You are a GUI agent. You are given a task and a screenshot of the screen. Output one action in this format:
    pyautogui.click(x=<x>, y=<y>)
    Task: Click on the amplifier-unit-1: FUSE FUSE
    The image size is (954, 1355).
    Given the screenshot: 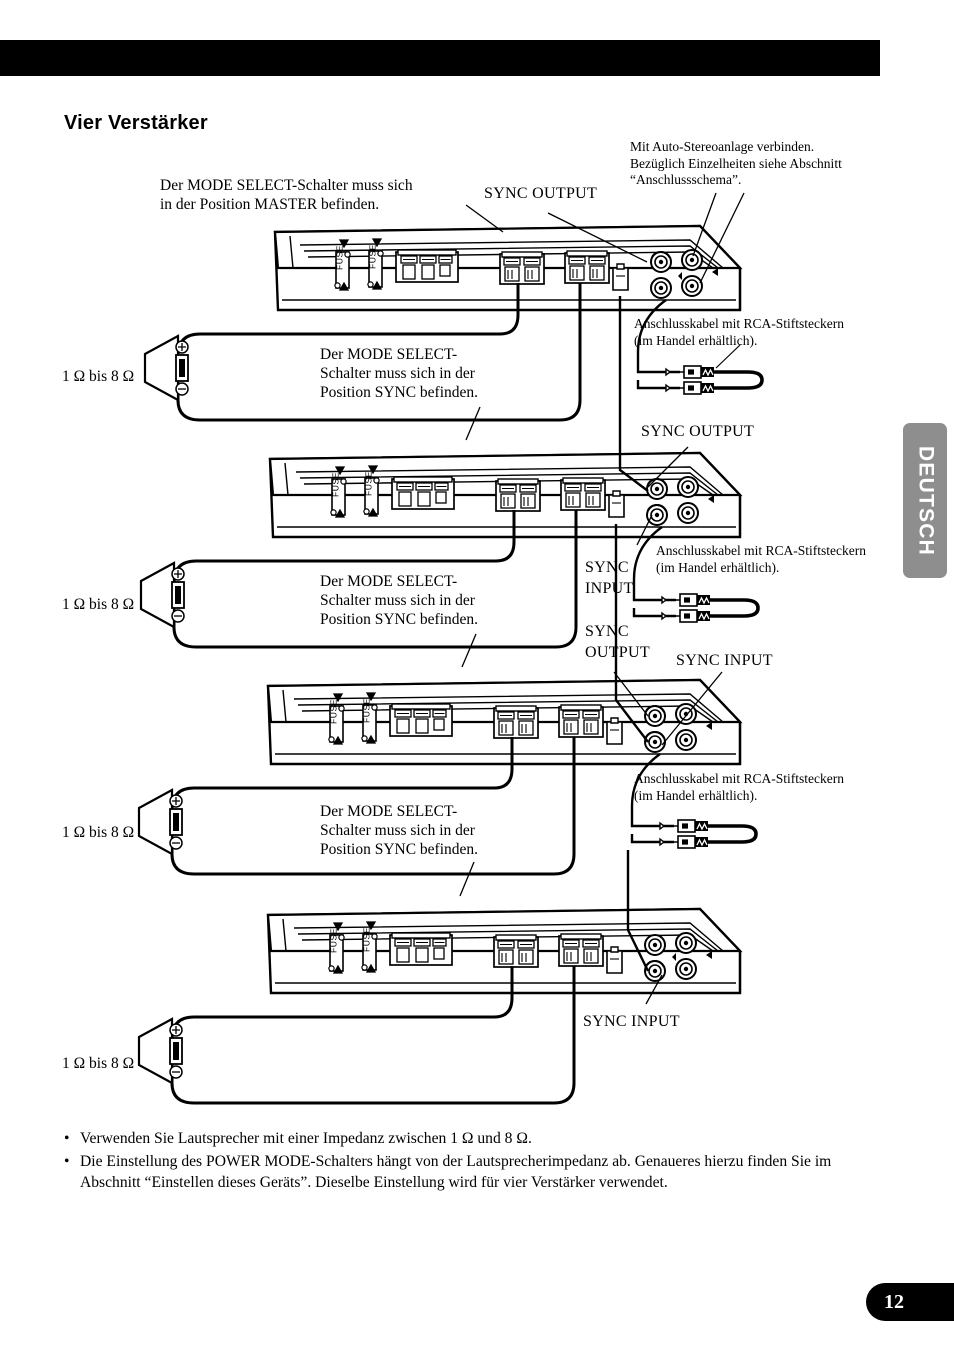 What is the action you would take?
    pyautogui.click(x=508, y=268)
    